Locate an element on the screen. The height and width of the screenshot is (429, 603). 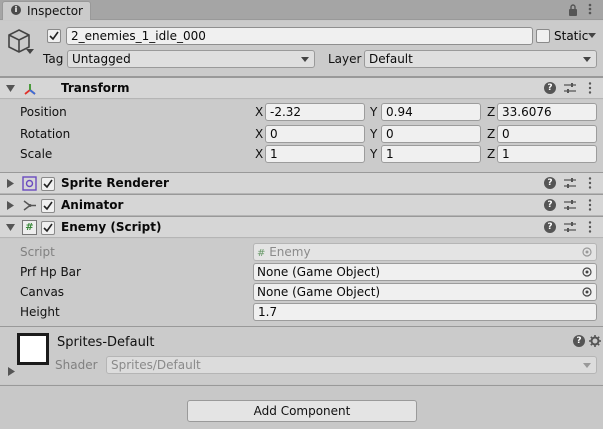
shader-dropdown: Sprites/Default is located at coordinates (351, 365).